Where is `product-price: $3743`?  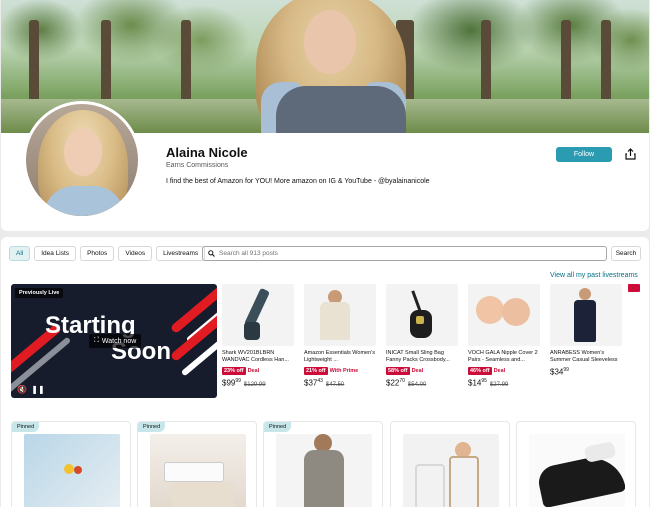
product-price: $3743 is located at coordinates (313, 383).